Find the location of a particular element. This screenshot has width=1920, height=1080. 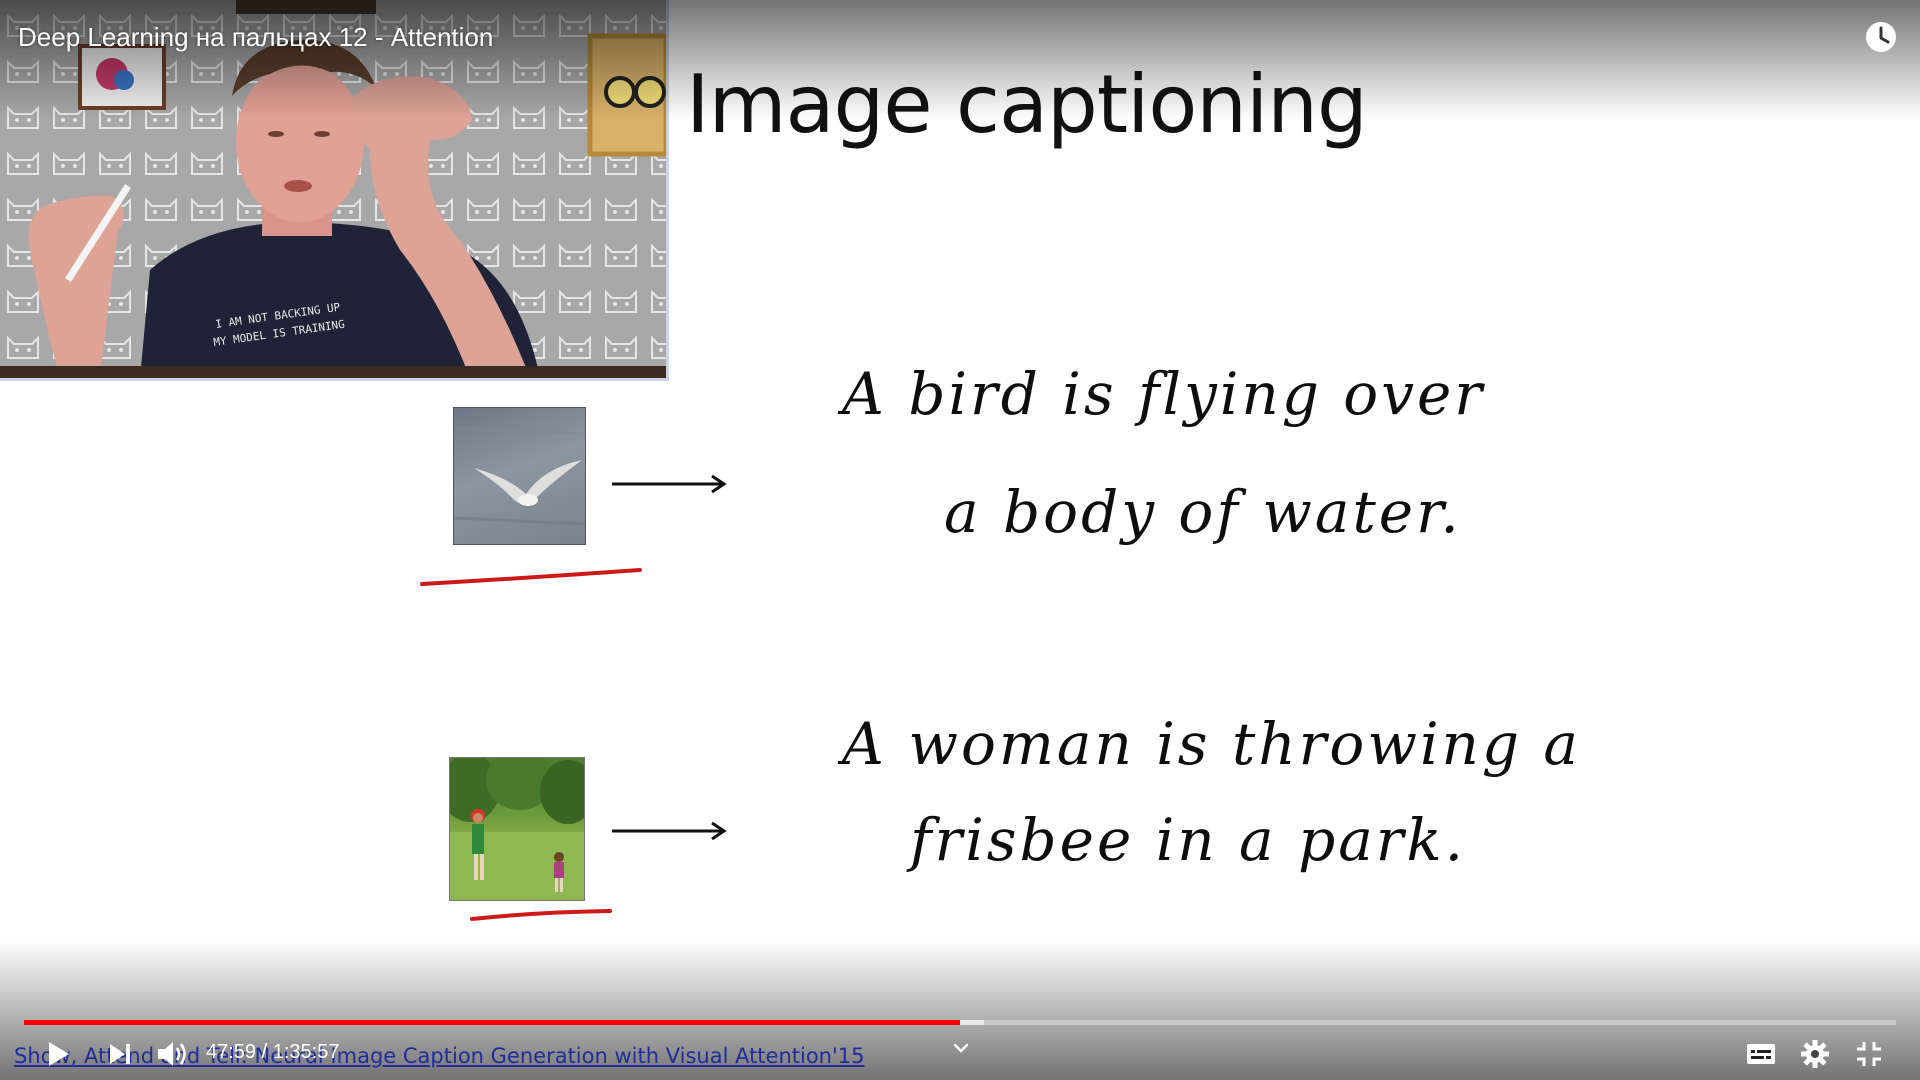

settings-button is located at coordinates (1815, 1054).